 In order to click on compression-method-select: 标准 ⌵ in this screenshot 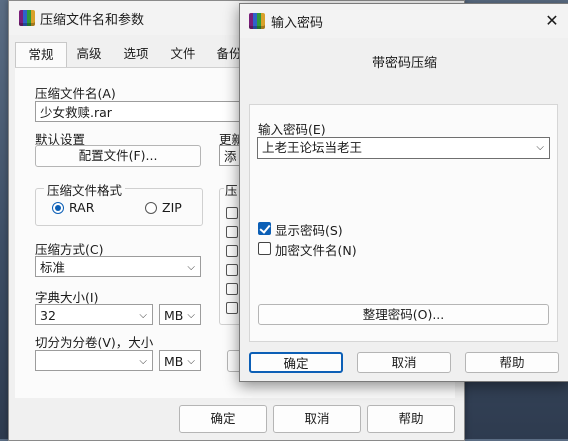, I will do `click(118, 266)`.